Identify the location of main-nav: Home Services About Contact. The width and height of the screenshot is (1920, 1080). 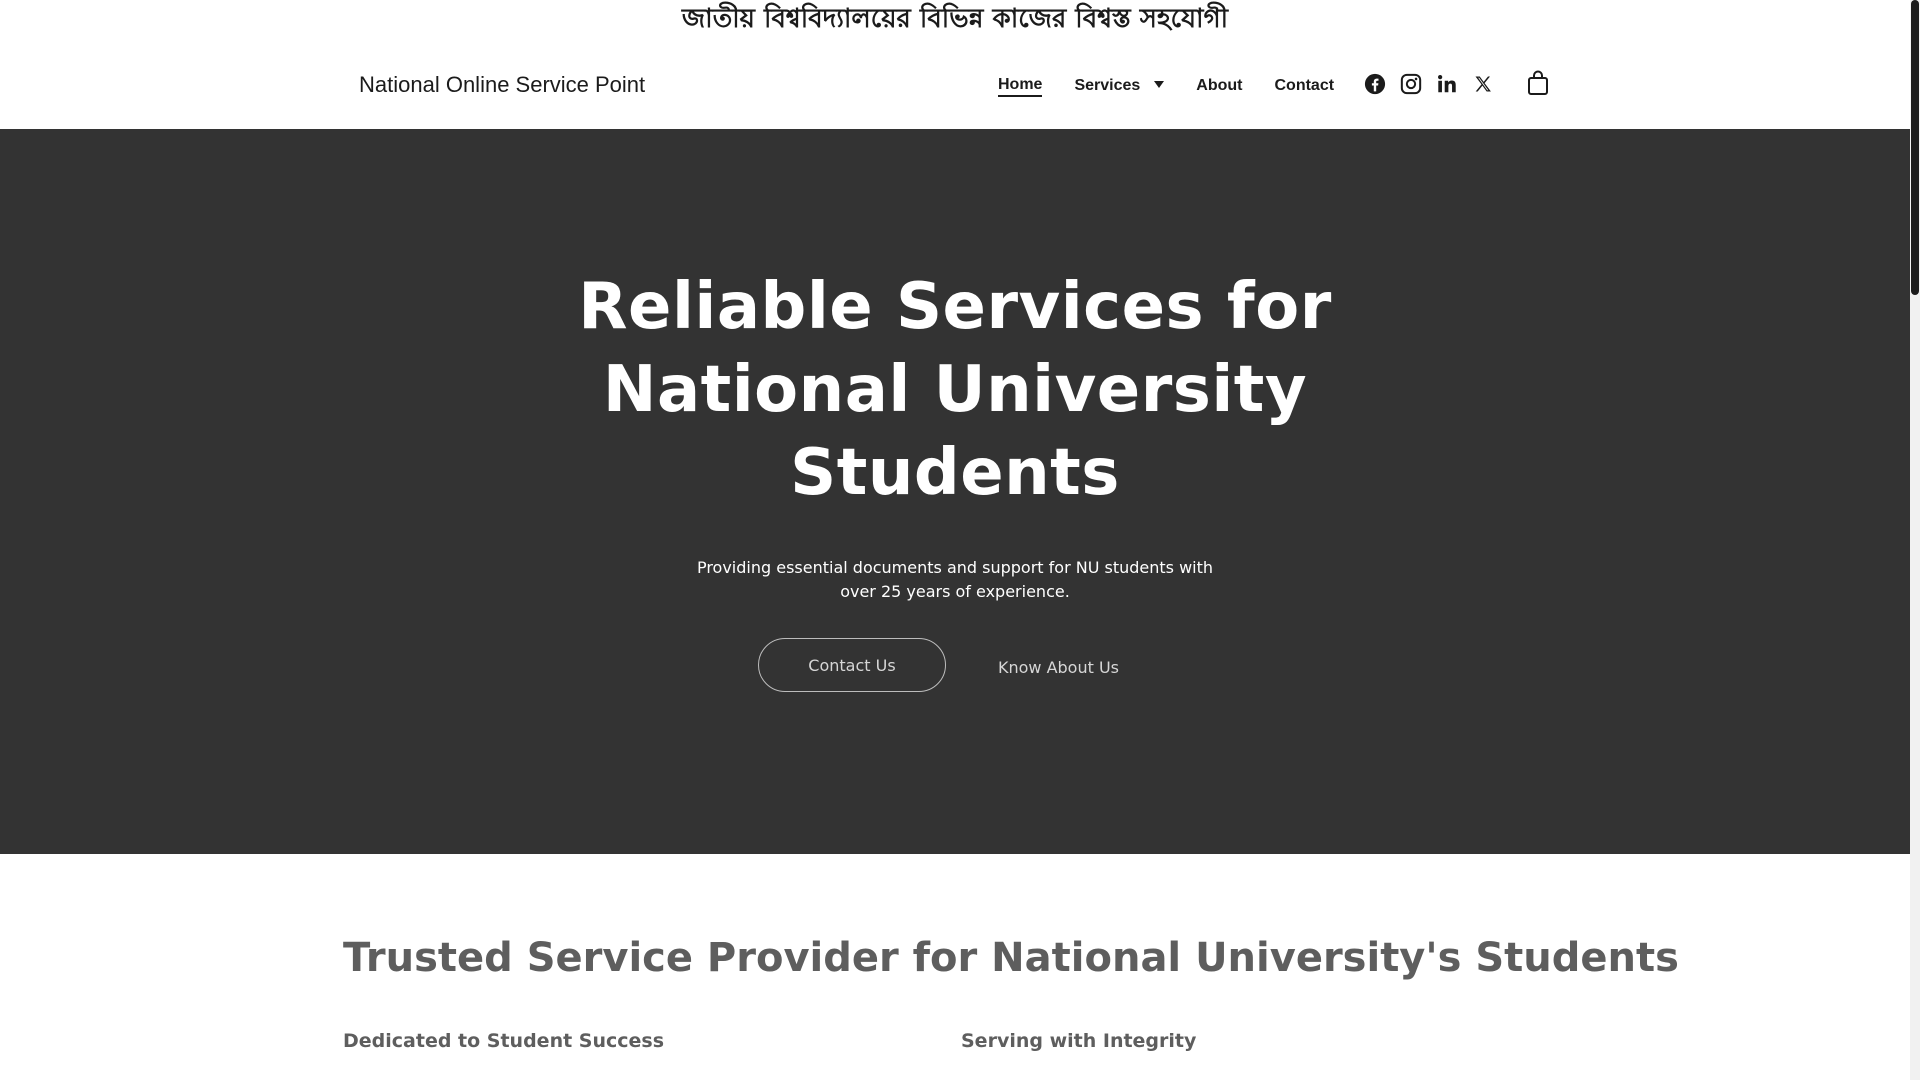
(1182, 86).